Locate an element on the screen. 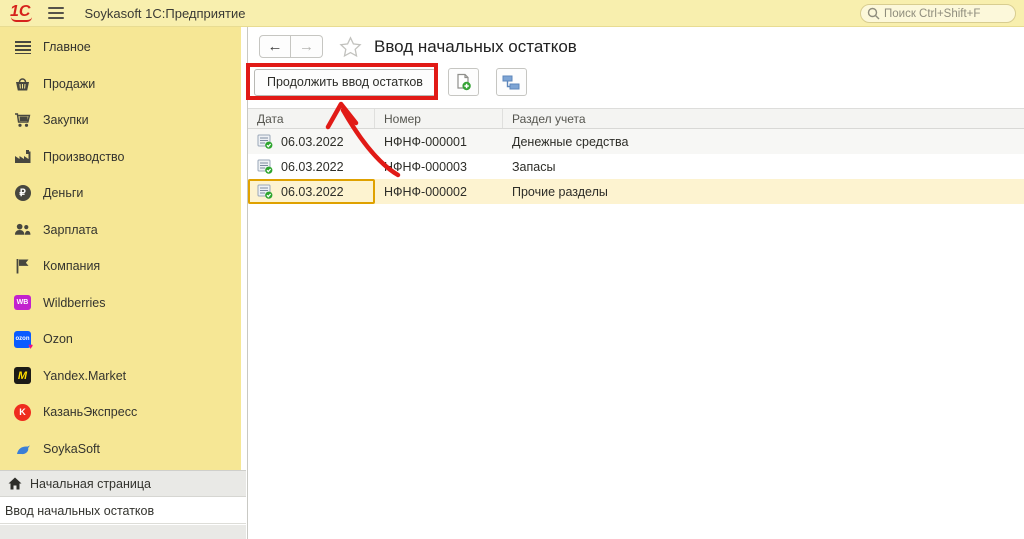 The width and height of the screenshot is (1024, 539). structure-icon is located at coordinates (511, 82).